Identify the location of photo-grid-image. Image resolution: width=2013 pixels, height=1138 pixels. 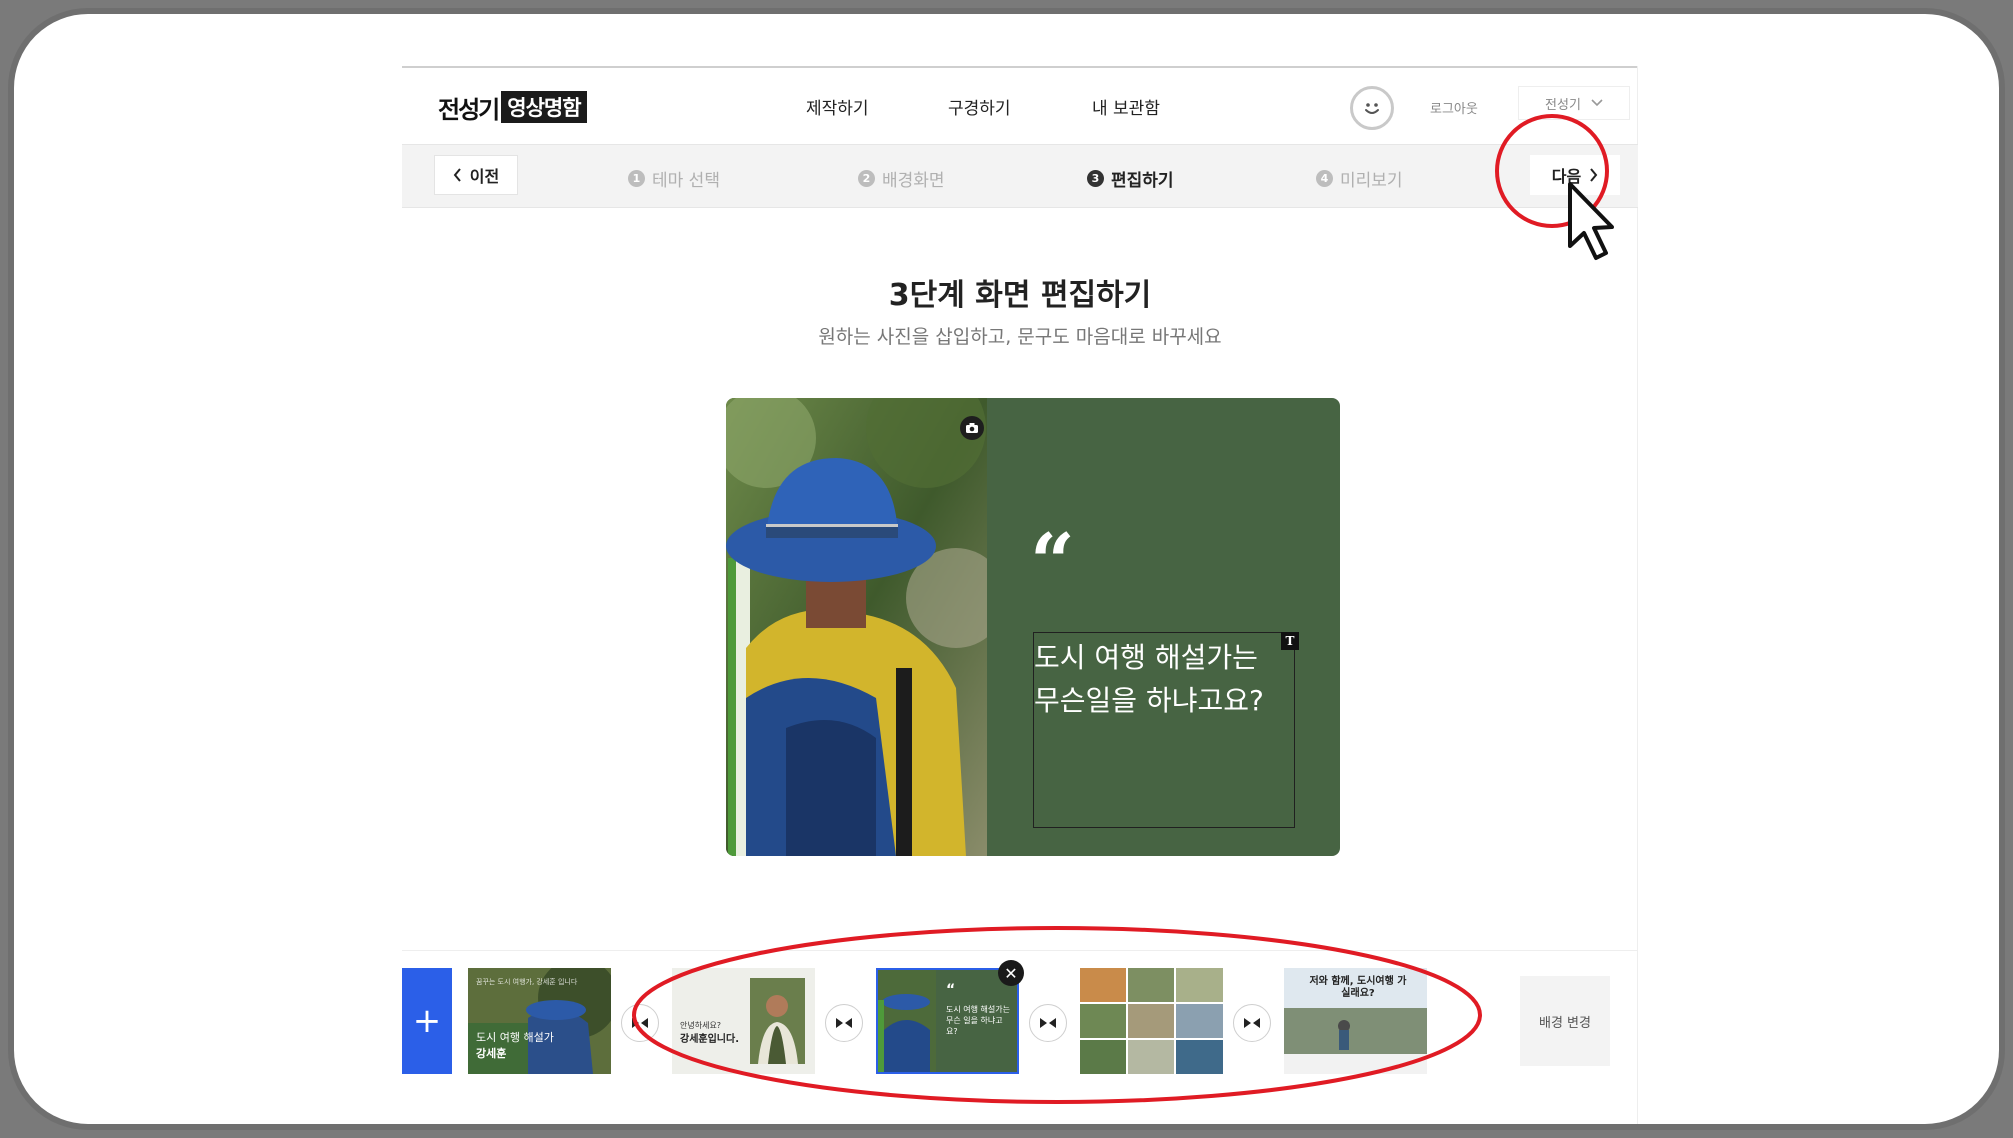
(1151, 1021).